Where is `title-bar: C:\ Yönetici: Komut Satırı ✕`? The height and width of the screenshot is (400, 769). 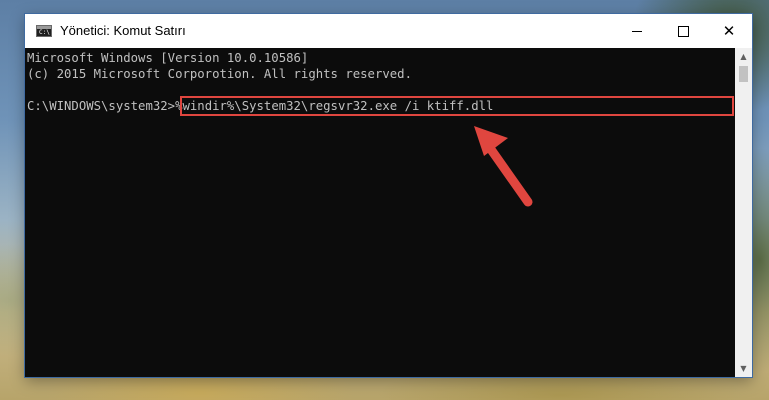
title-bar: C:\ Yönetici: Komut Satırı ✕ is located at coordinates (388, 31).